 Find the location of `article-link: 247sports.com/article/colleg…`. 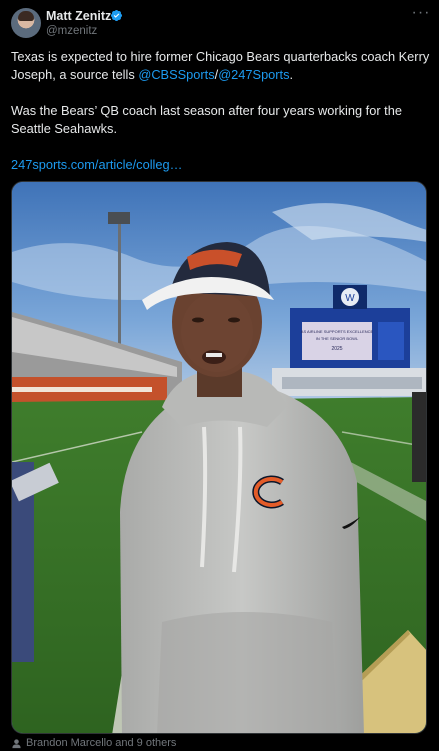

article-link: 247sports.com/article/colleg… is located at coordinates (96, 164).